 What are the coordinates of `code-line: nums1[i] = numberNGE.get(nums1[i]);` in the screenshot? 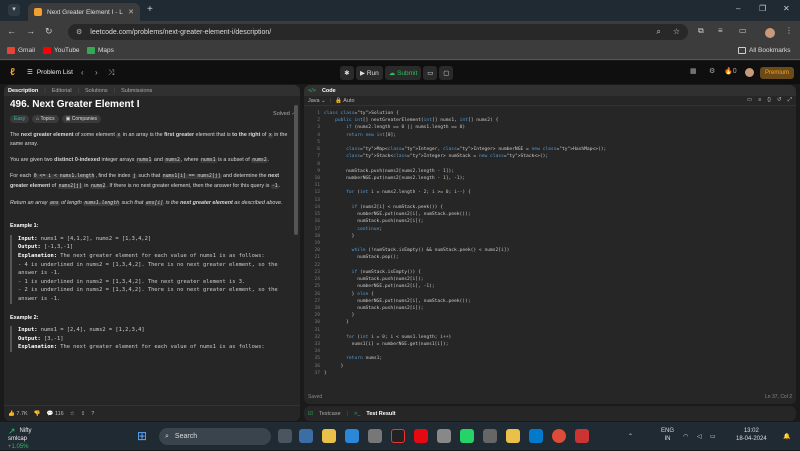 It's located at (386, 345).